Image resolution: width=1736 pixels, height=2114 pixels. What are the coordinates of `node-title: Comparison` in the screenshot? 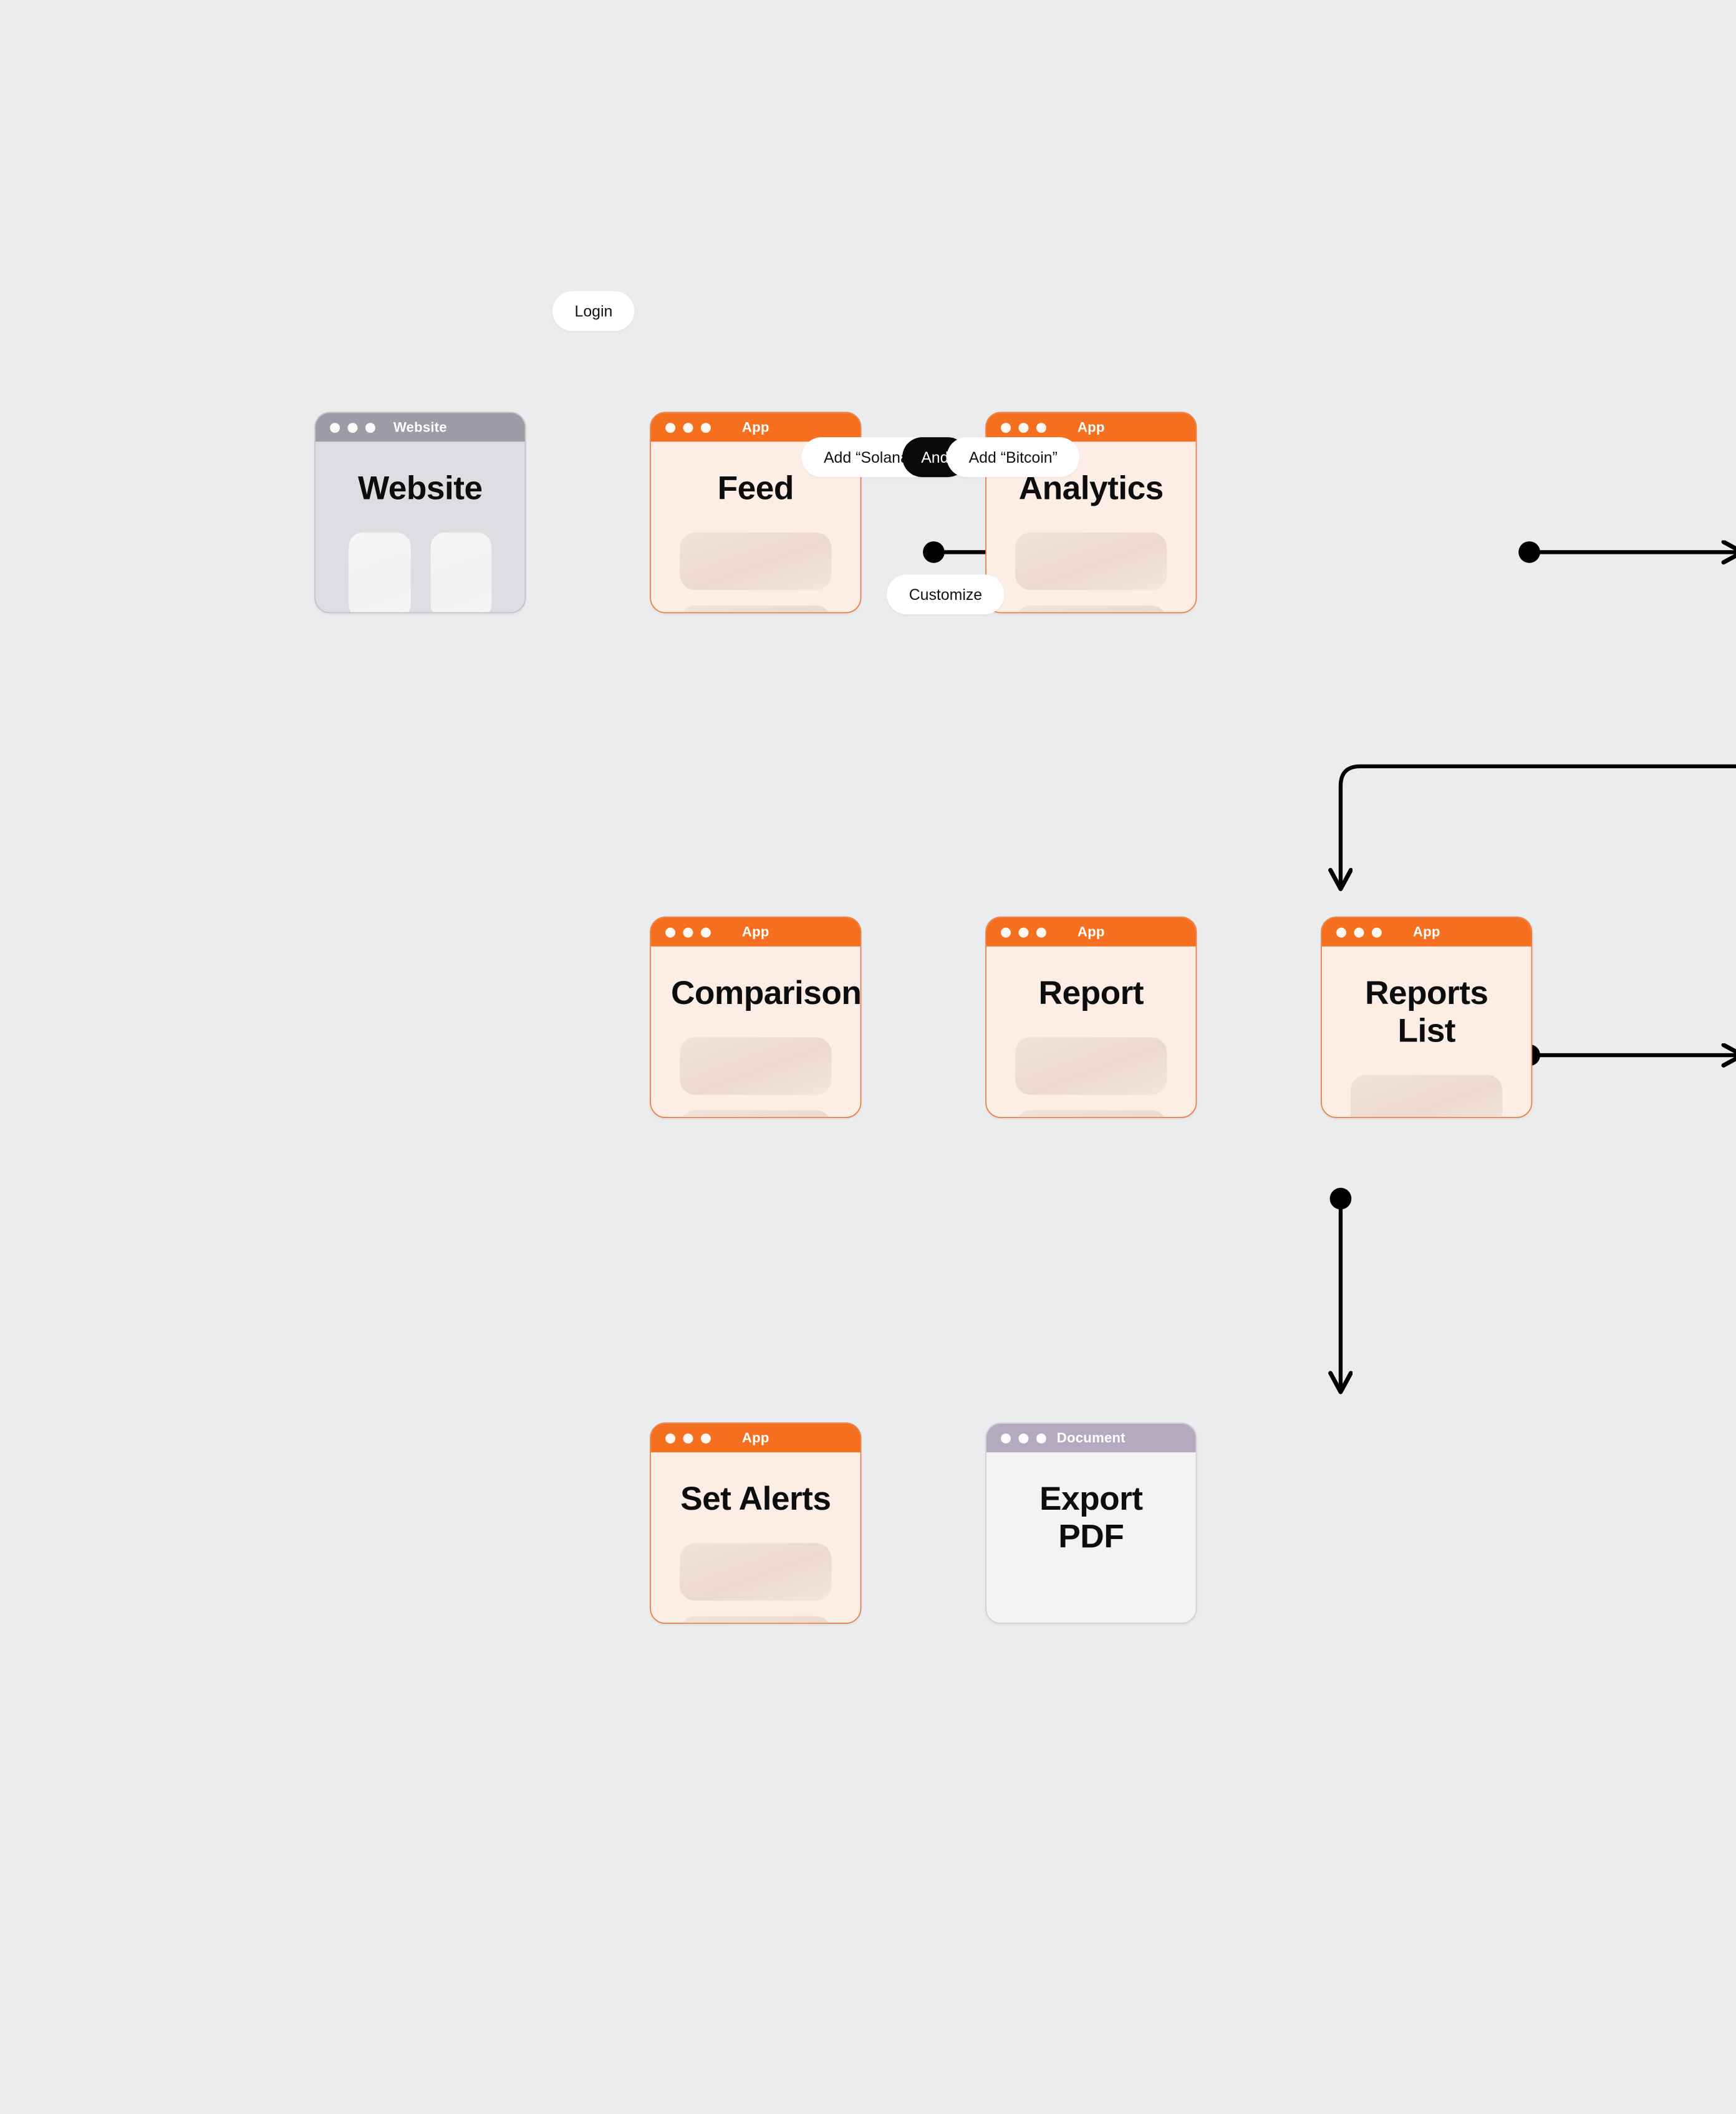 It's located at (766, 993).